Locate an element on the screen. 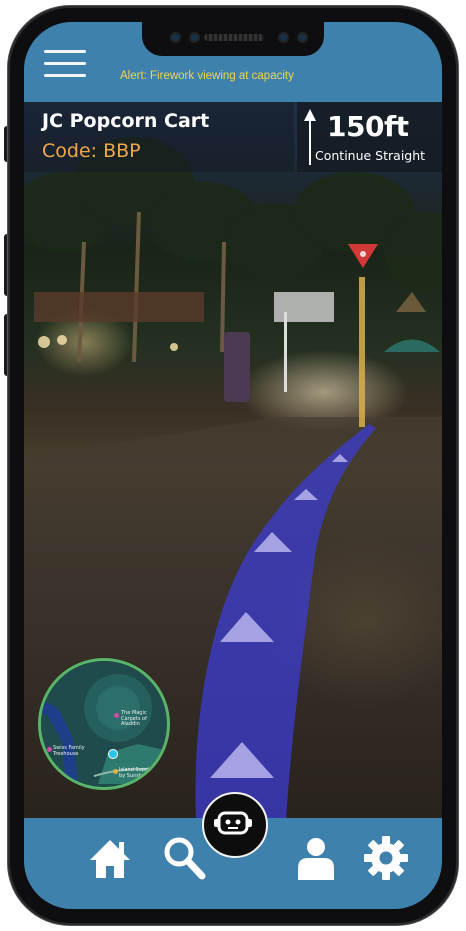 This screenshot has height=931, width=466. direction-instruction: Continue Straight is located at coordinates (370, 155).